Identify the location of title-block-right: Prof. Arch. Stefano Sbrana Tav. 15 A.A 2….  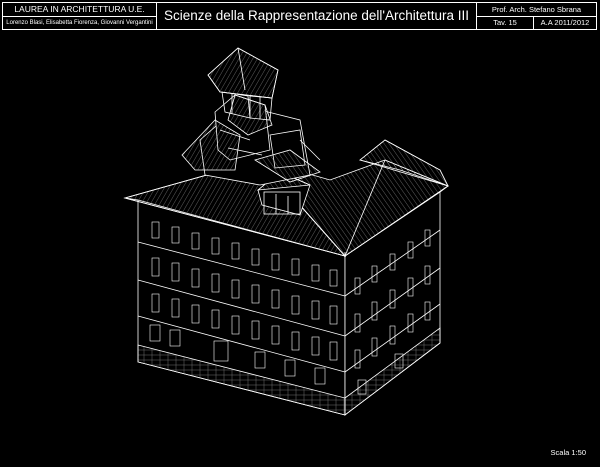
(536, 16).